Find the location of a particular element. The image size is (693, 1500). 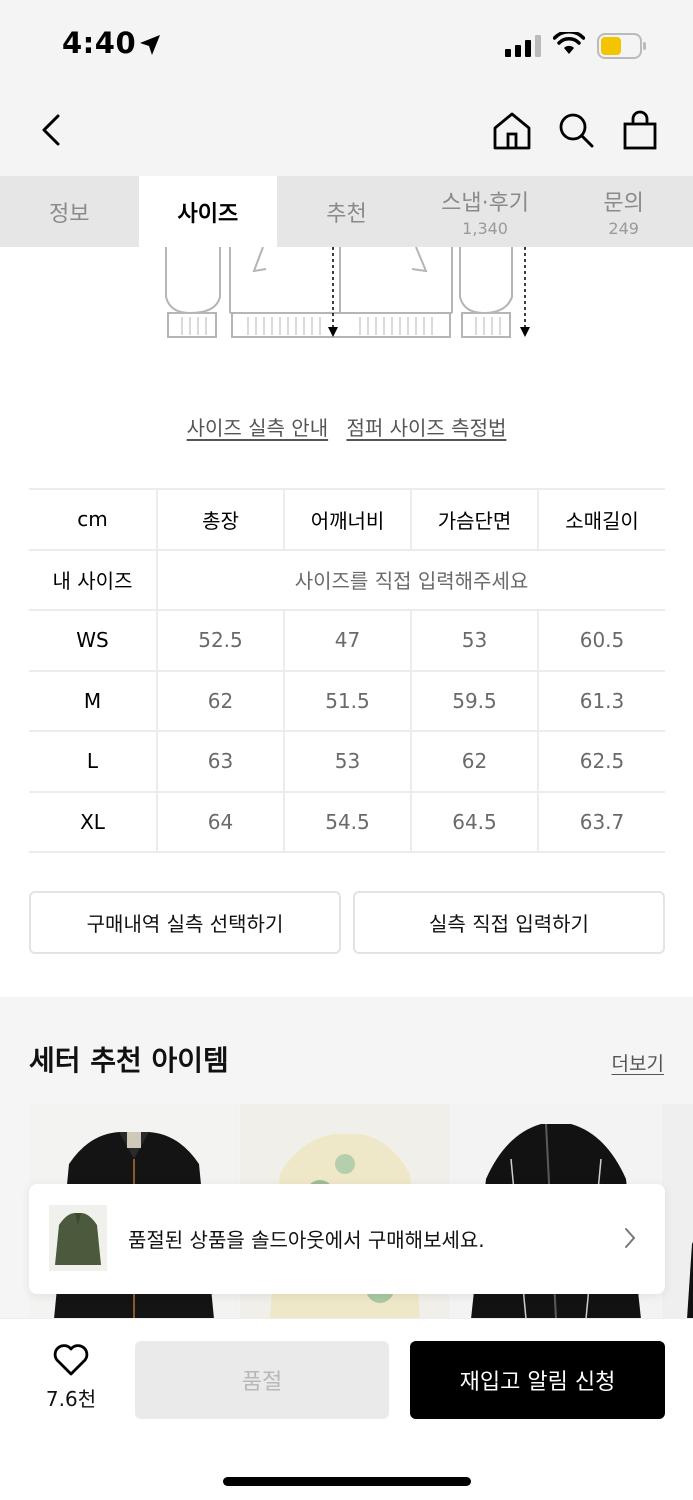

table-cell: 54.5 is located at coordinates (348, 821).